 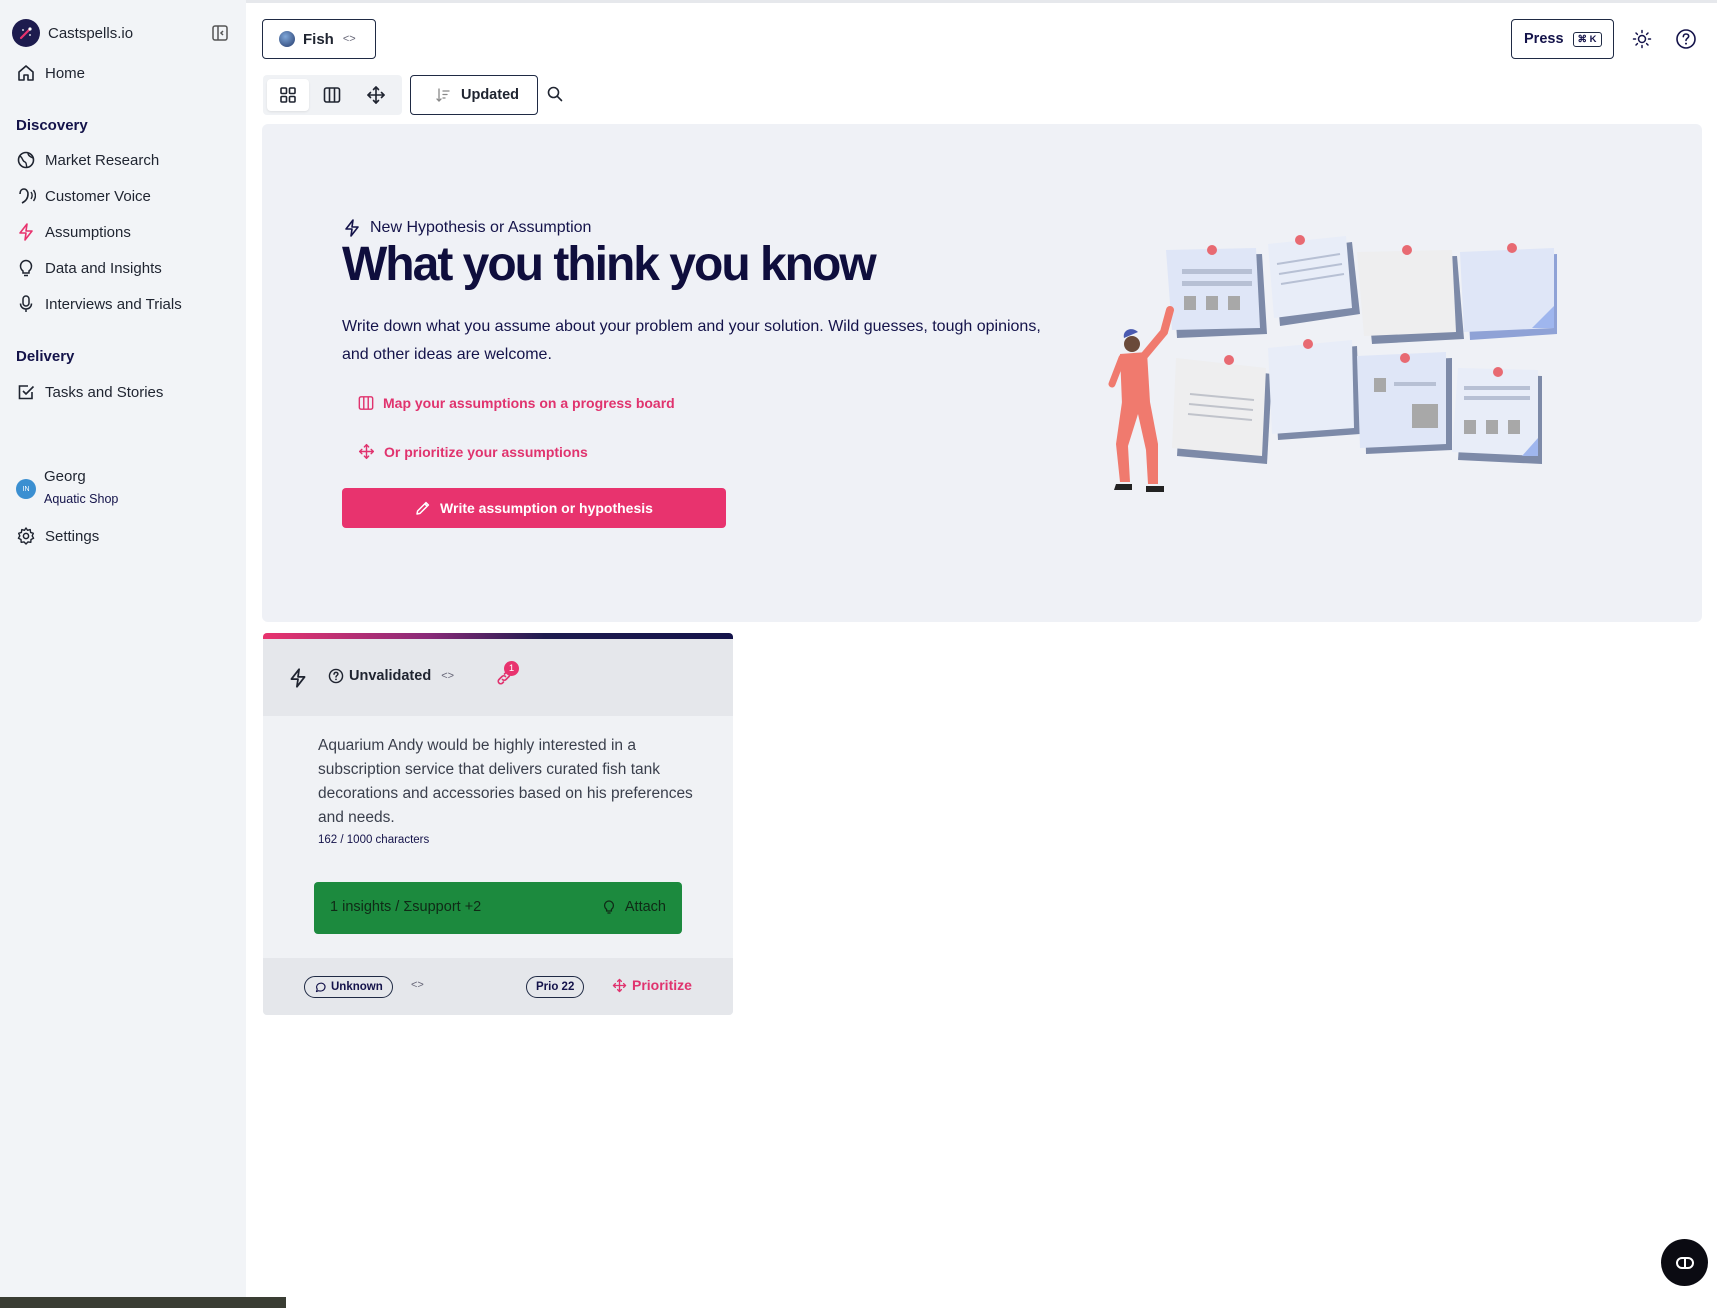 I want to click on brand: Castspells.io, so click(x=72, y=33).